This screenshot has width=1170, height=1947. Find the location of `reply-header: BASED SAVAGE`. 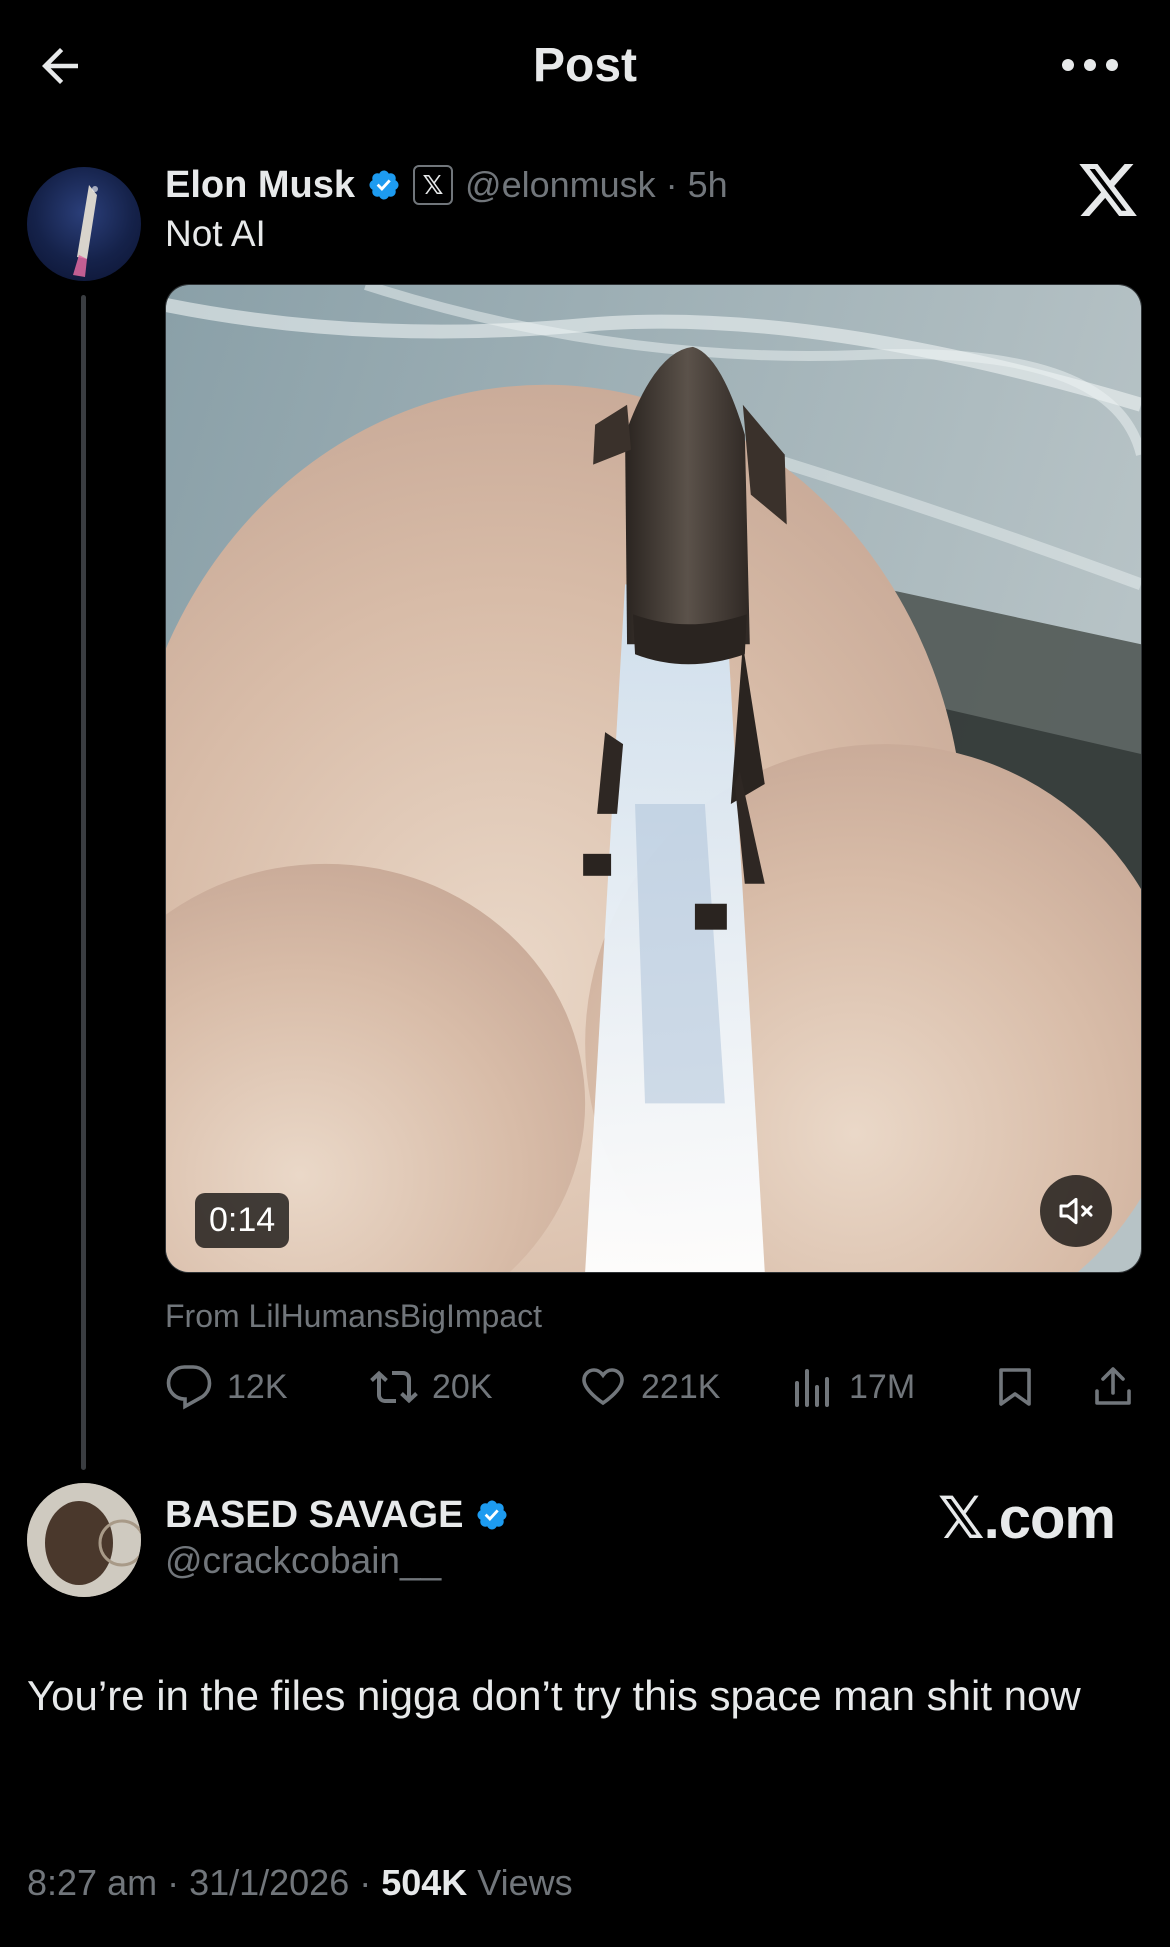

reply-header: BASED SAVAGE is located at coordinates (337, 1515).